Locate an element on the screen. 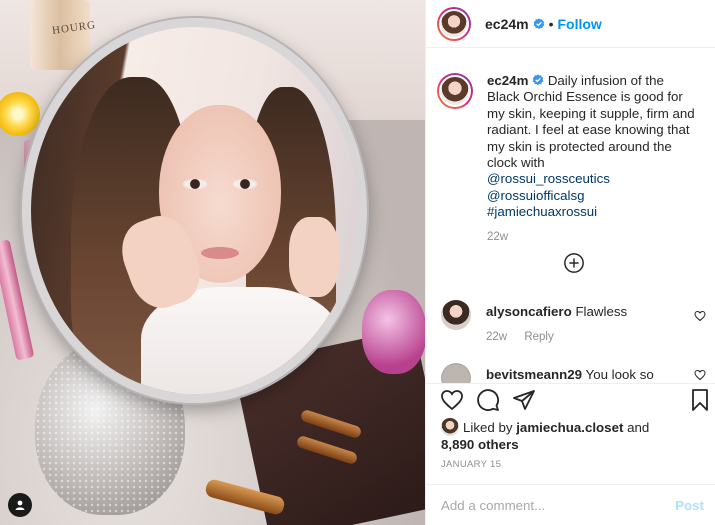 The height and width of the screenshot is (525, 715). caption-timestamp: 22w is located at coordinates (601, 237).